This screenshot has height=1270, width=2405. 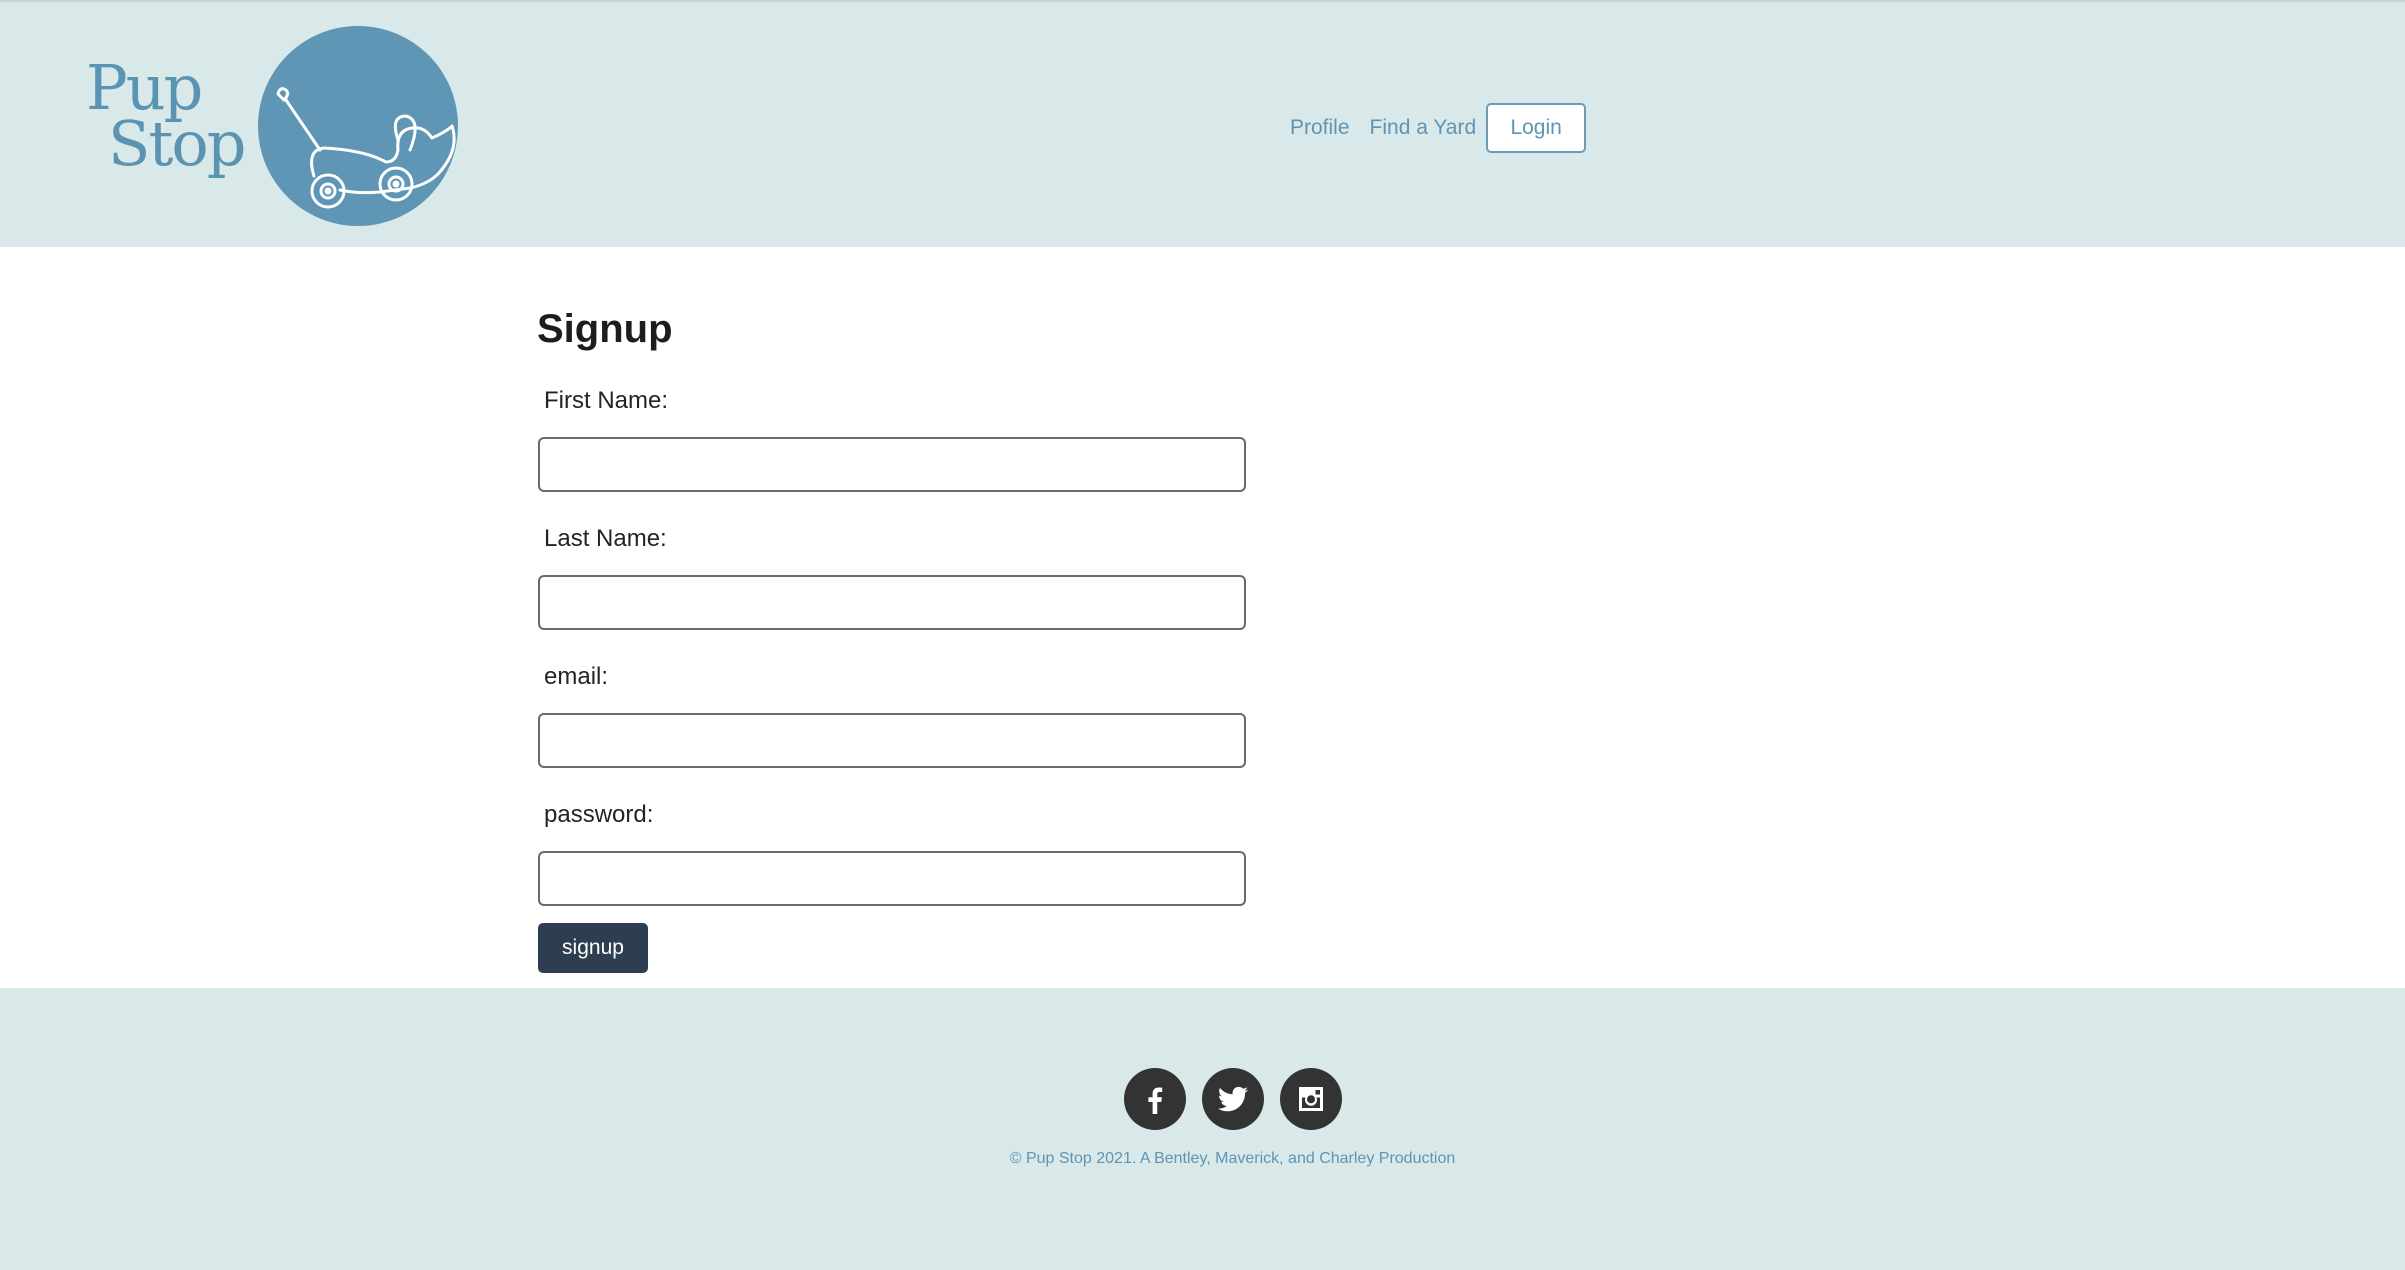 I want to click on login-button: Login, so click(x=1536, y=128).